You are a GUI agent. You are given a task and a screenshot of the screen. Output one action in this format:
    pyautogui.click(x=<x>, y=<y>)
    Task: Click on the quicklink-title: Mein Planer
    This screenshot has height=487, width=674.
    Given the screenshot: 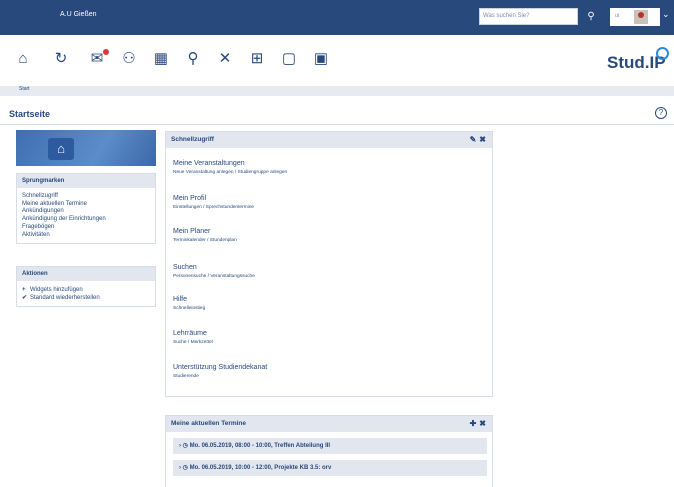 What is the action you would take?
    pyautogui.click(x=205, y=231)
    